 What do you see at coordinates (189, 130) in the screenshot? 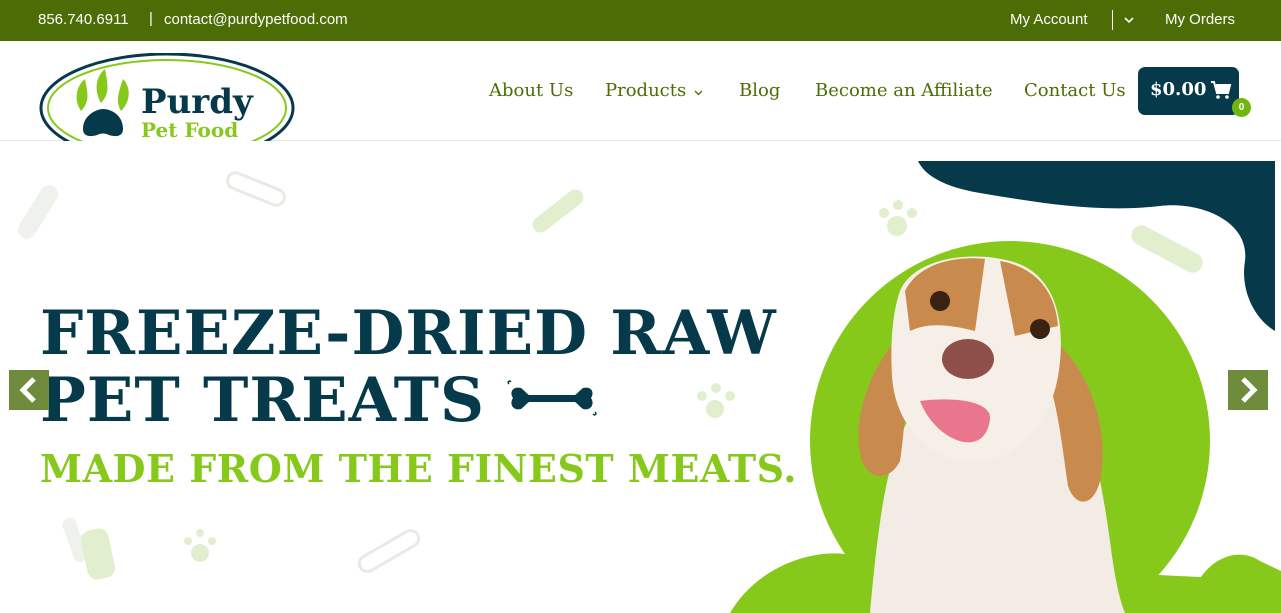
I see `logo-petfood-text: Pet Food` at bounding box center [189, 130].